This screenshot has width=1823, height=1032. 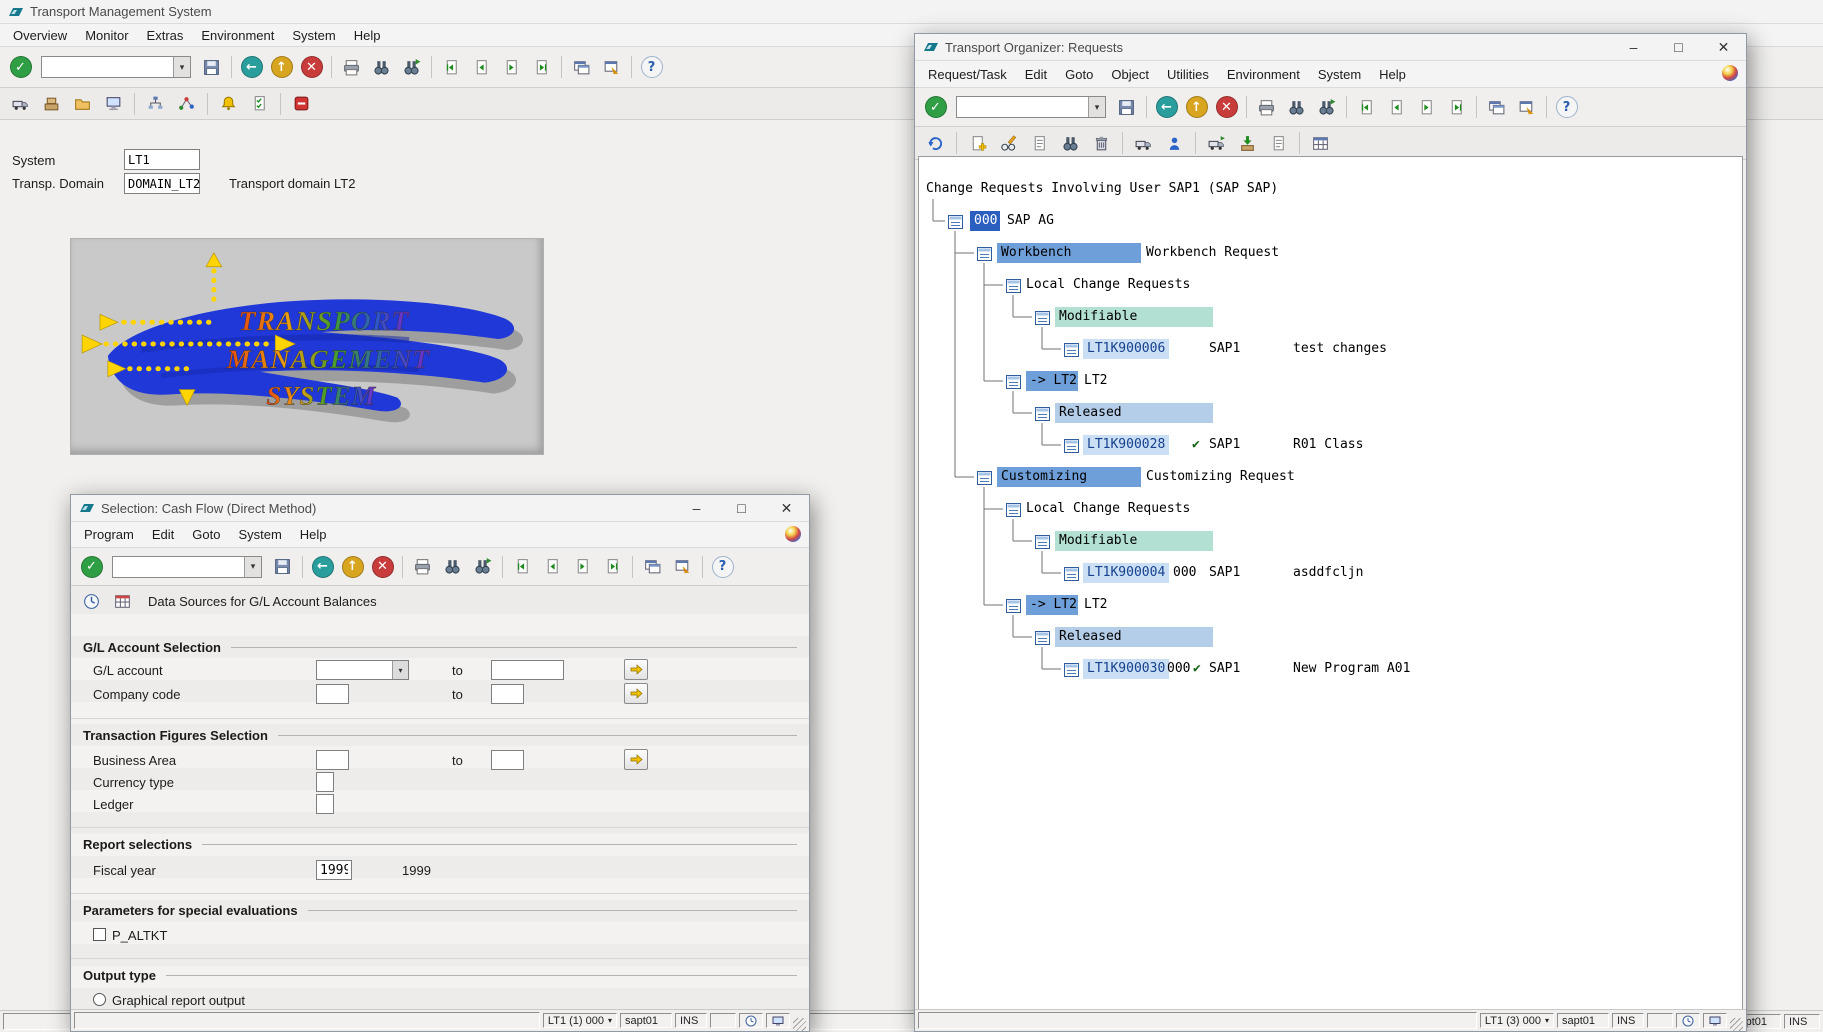 What do you see at coordinates (636, 669) in the screenshot?
I see `gl-account-multi-select-button` at bounding box center [636, 669].